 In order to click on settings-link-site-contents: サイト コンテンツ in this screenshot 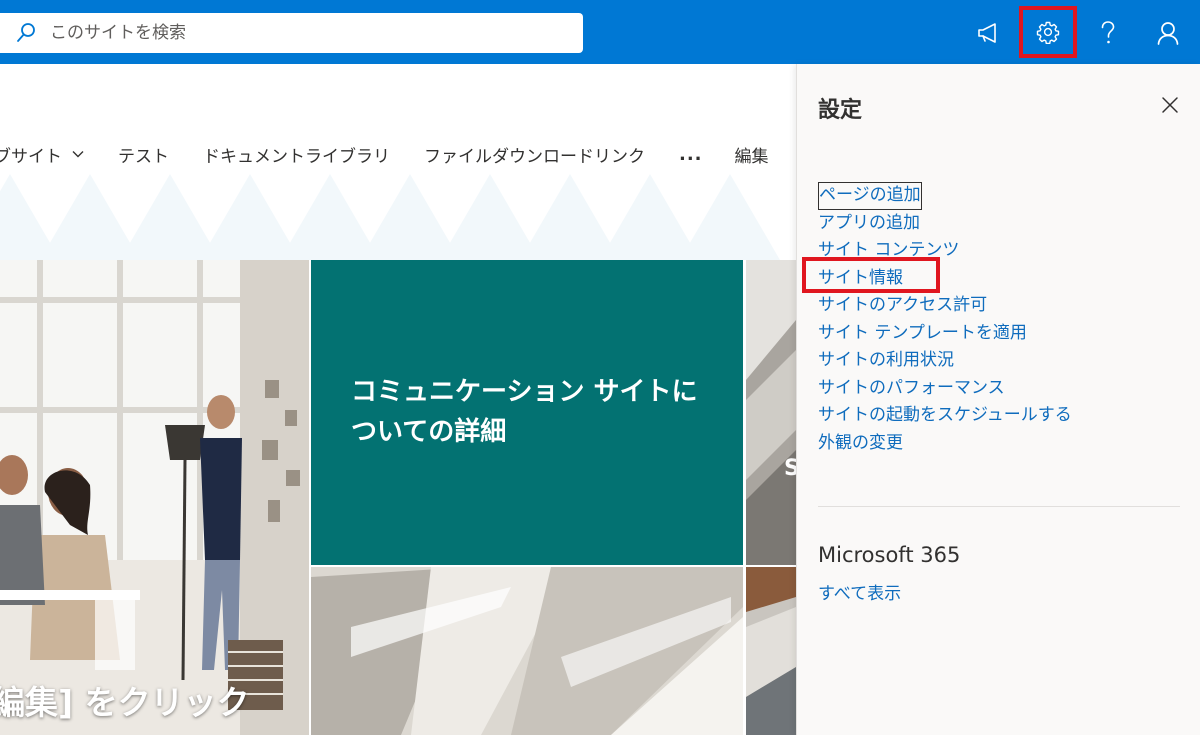, I will do `click(945, 251)`.